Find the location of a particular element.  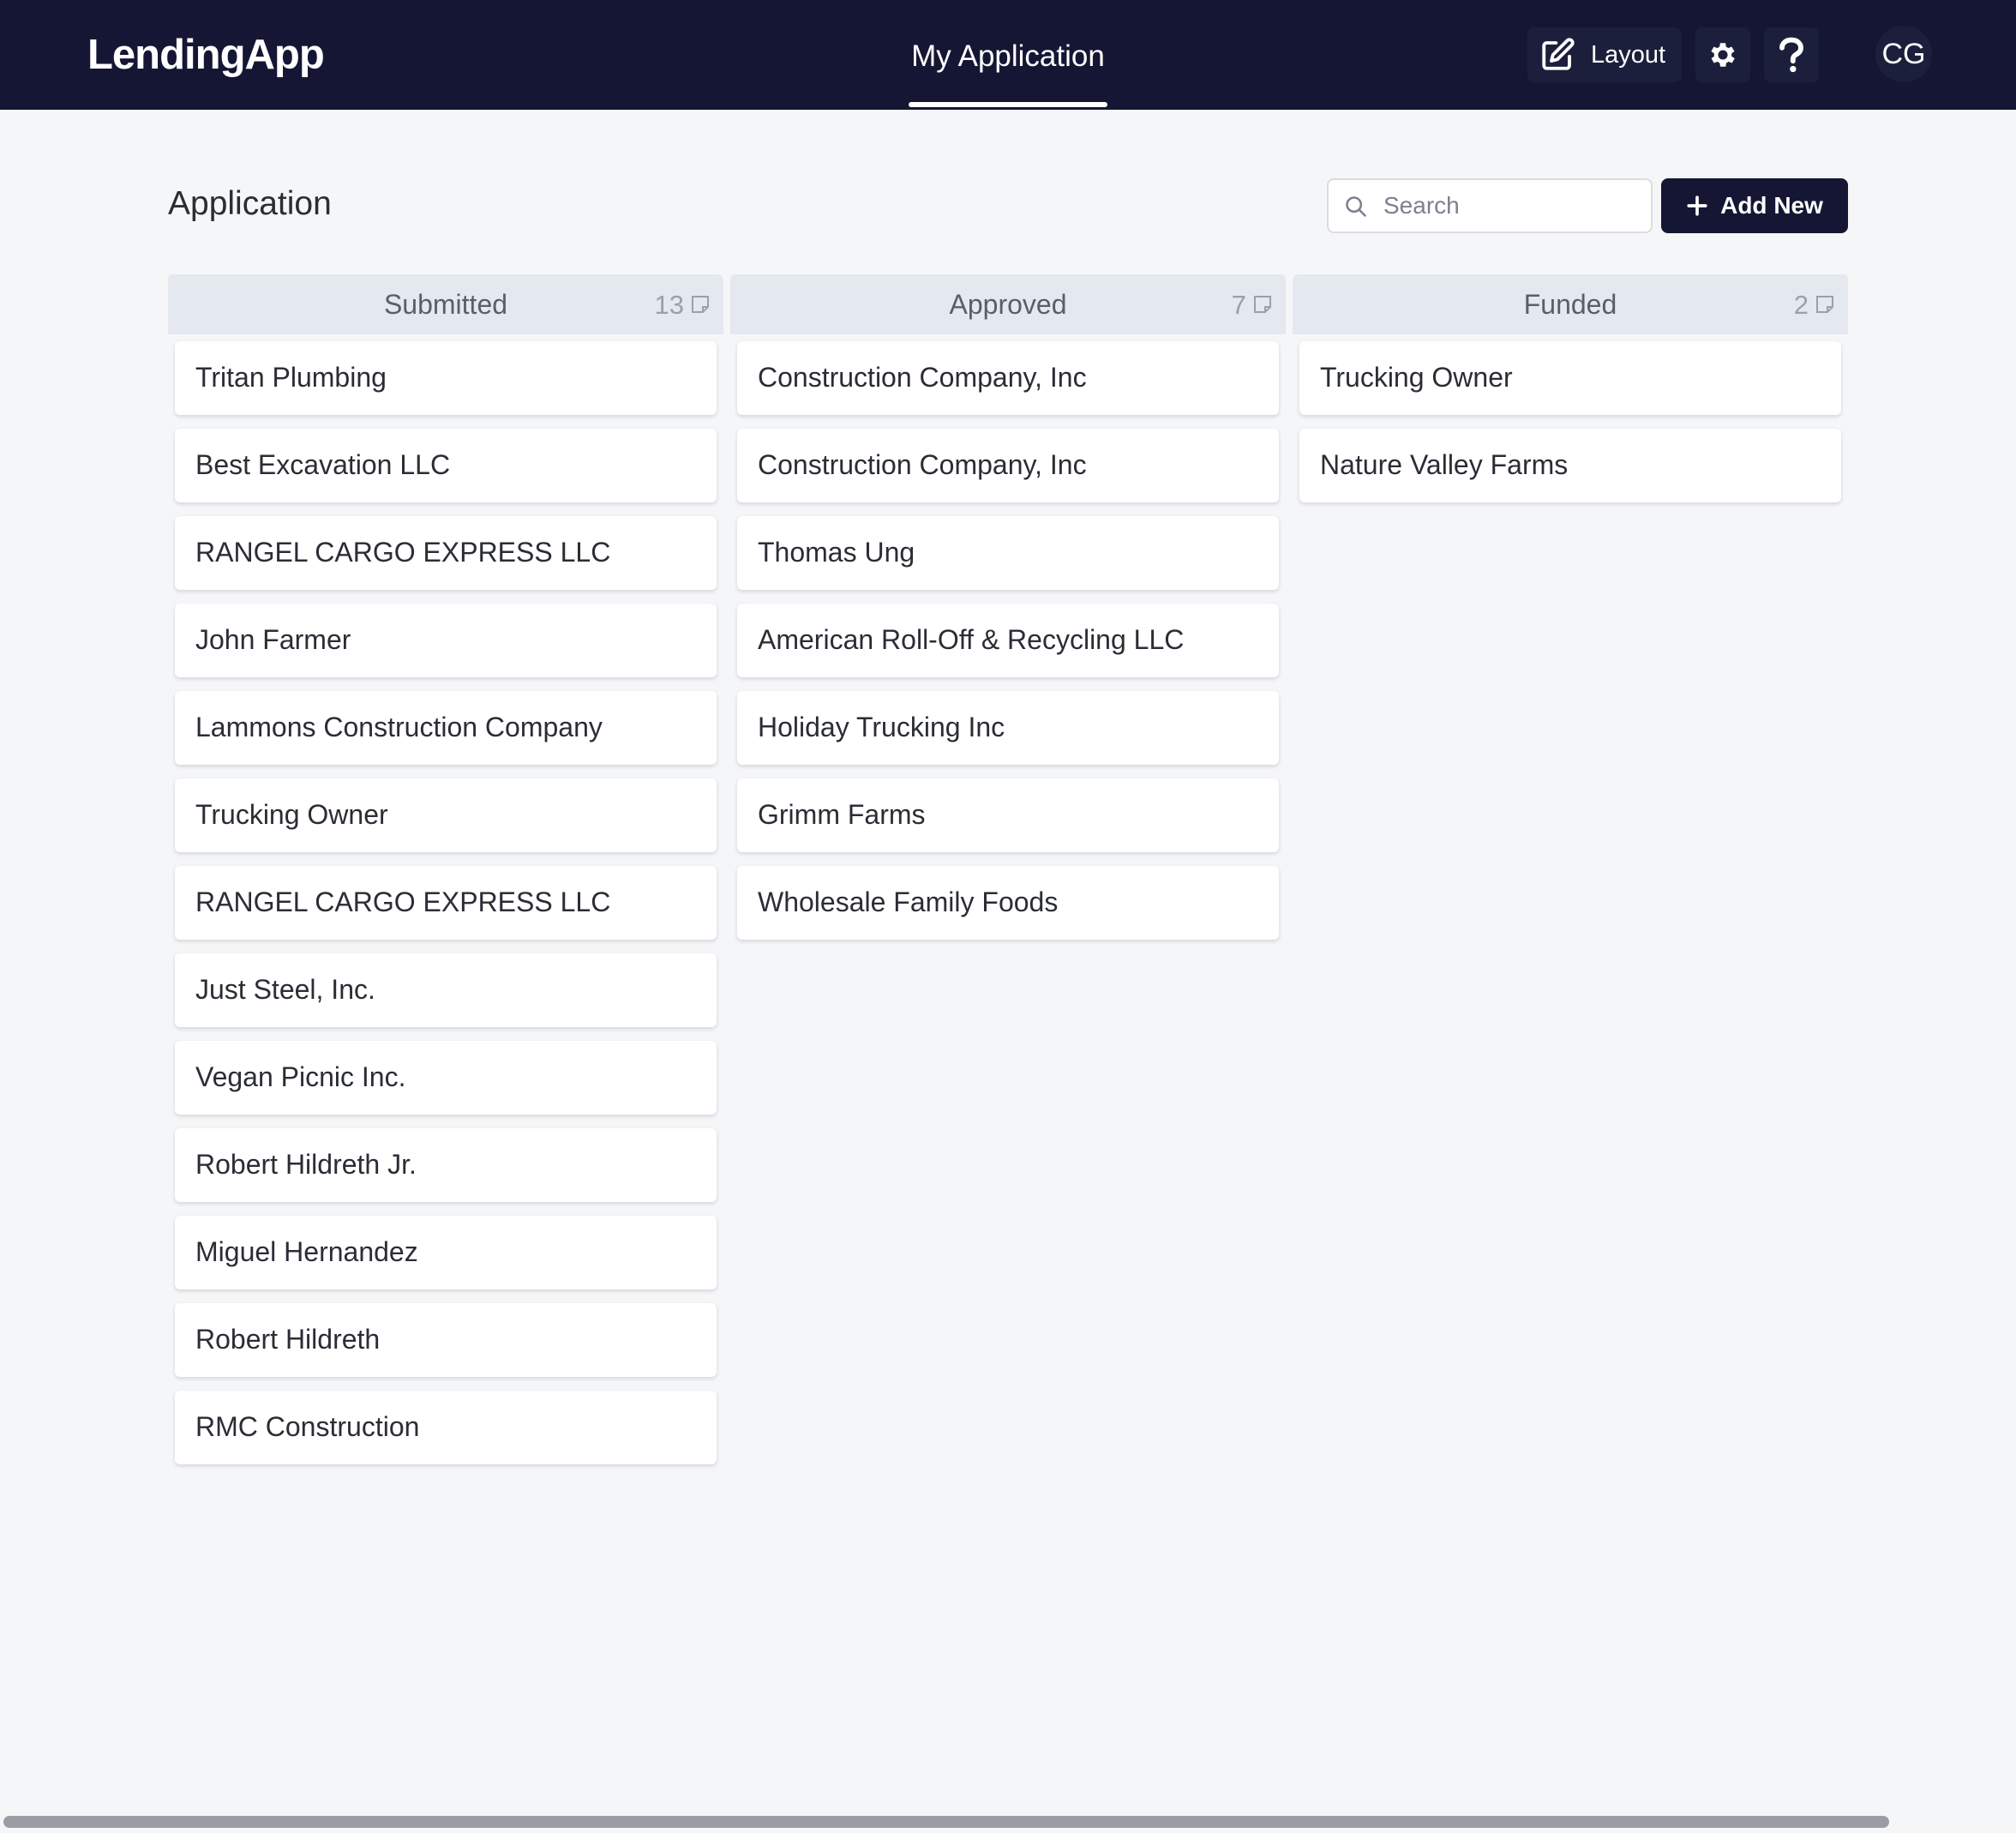

card-title: Just Steel, Inc. is located at coordinates (285, 989).